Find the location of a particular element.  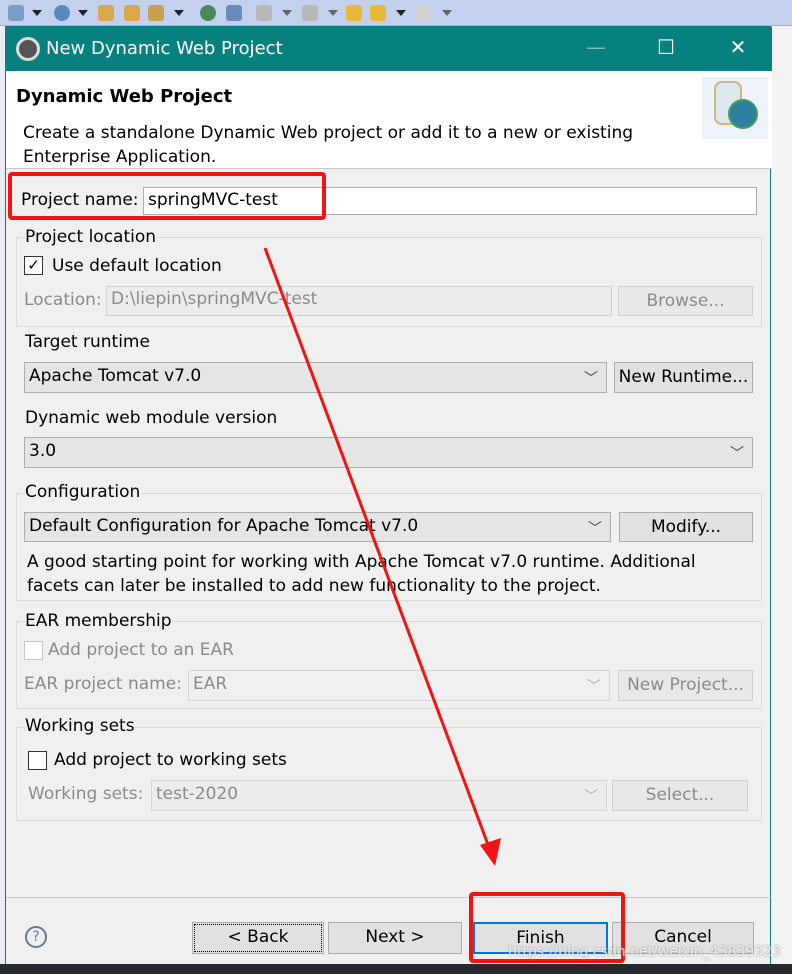

taskbar is located at coordinates (396, 969).